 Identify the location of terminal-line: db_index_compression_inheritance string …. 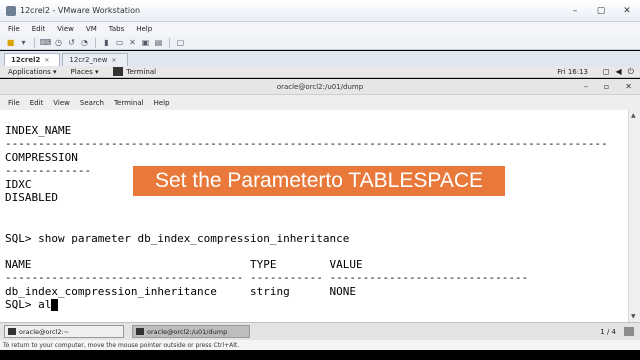
(180, 291).